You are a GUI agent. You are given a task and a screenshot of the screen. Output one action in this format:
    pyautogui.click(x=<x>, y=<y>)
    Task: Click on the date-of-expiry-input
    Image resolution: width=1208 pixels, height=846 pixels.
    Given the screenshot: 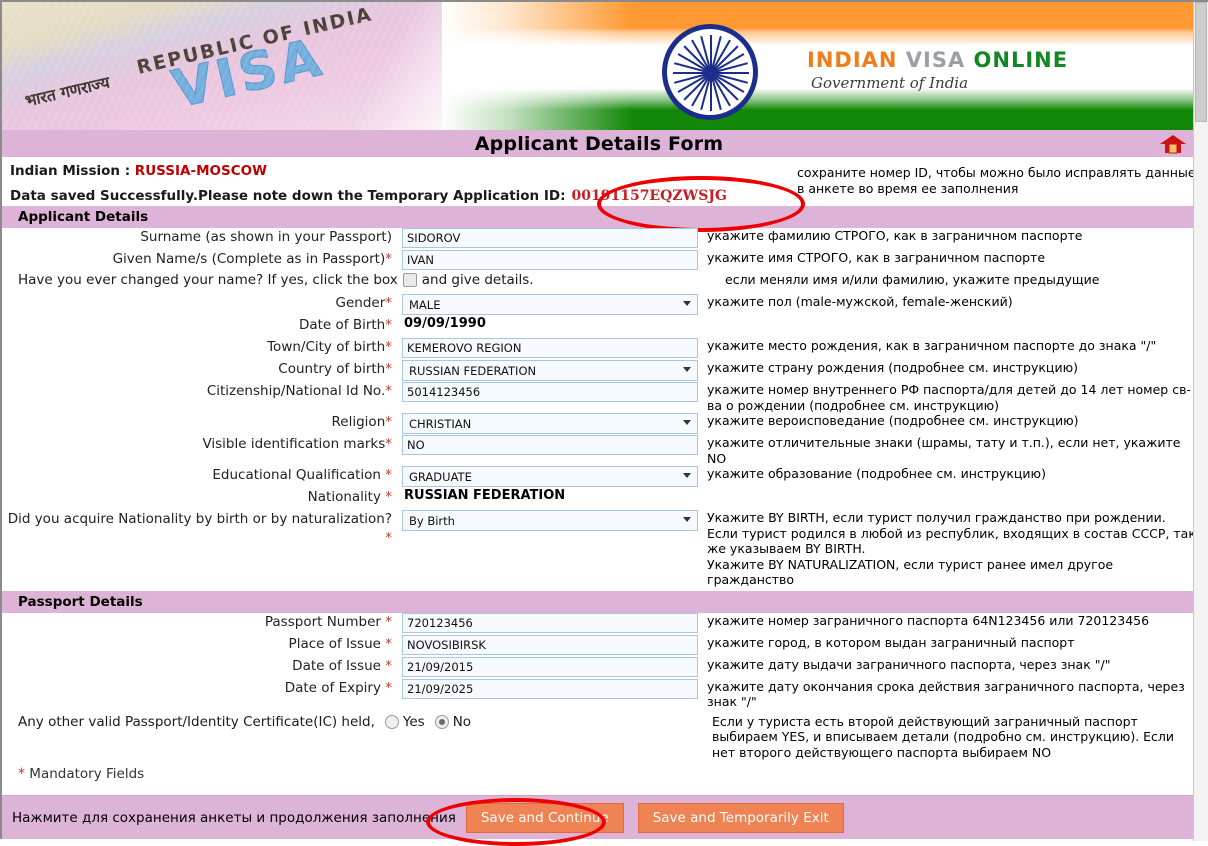 What is the action you would take?
    pyautogui.click(x=550, y=688)
    